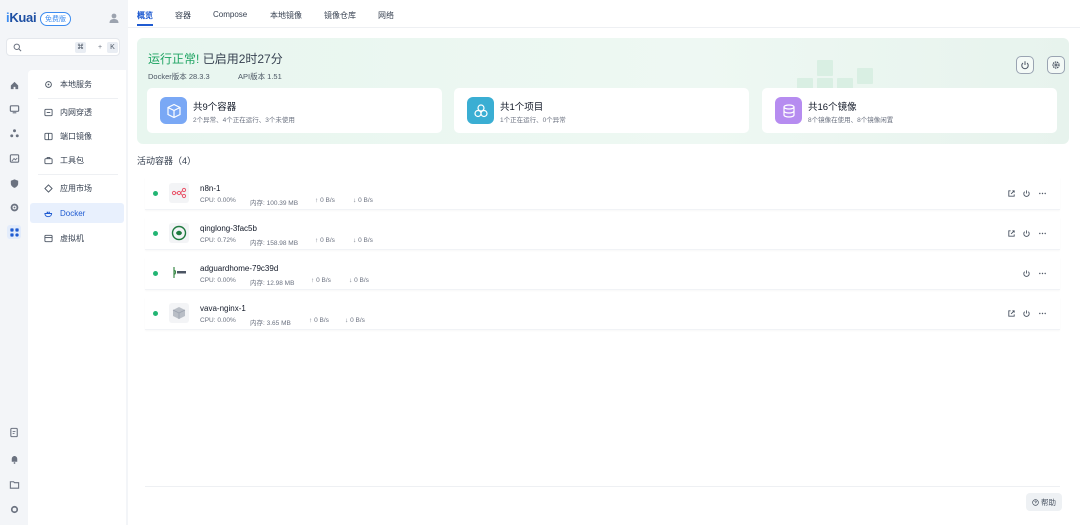  I want to click on box-logo-icon, so click(179, 313).